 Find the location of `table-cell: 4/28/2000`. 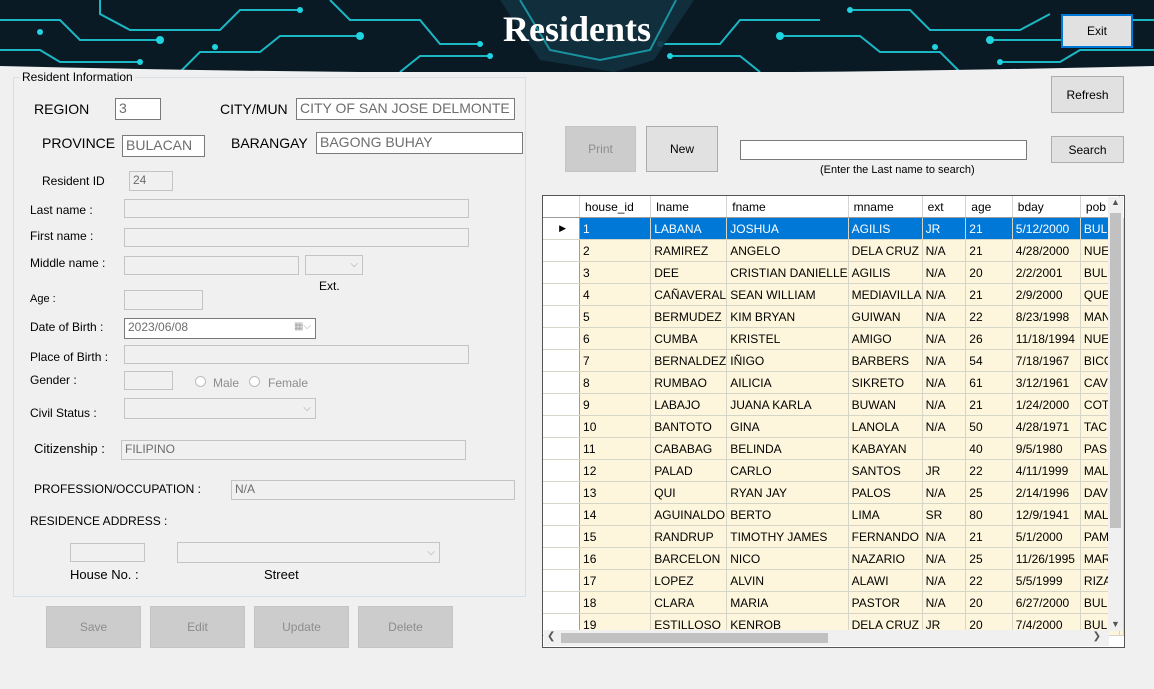

table-cell: 4/28/2000 is located at coordinates (1046, 250).